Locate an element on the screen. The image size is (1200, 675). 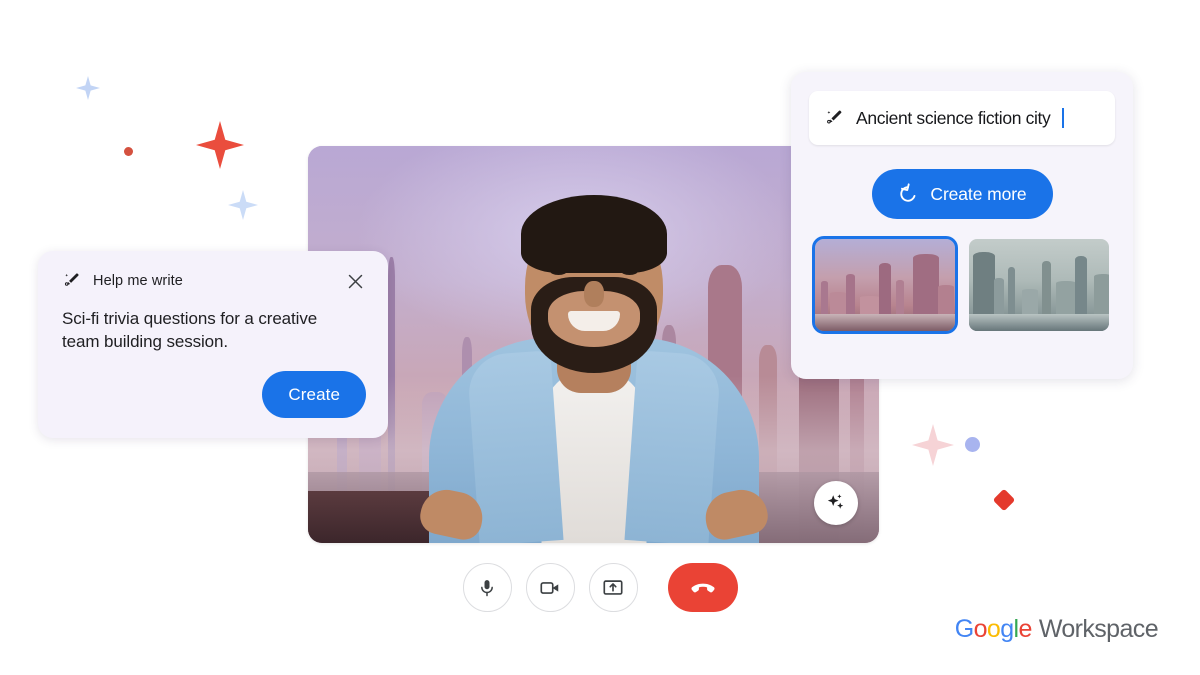
star-blue-small-icon is located at coordinates (88, 88).